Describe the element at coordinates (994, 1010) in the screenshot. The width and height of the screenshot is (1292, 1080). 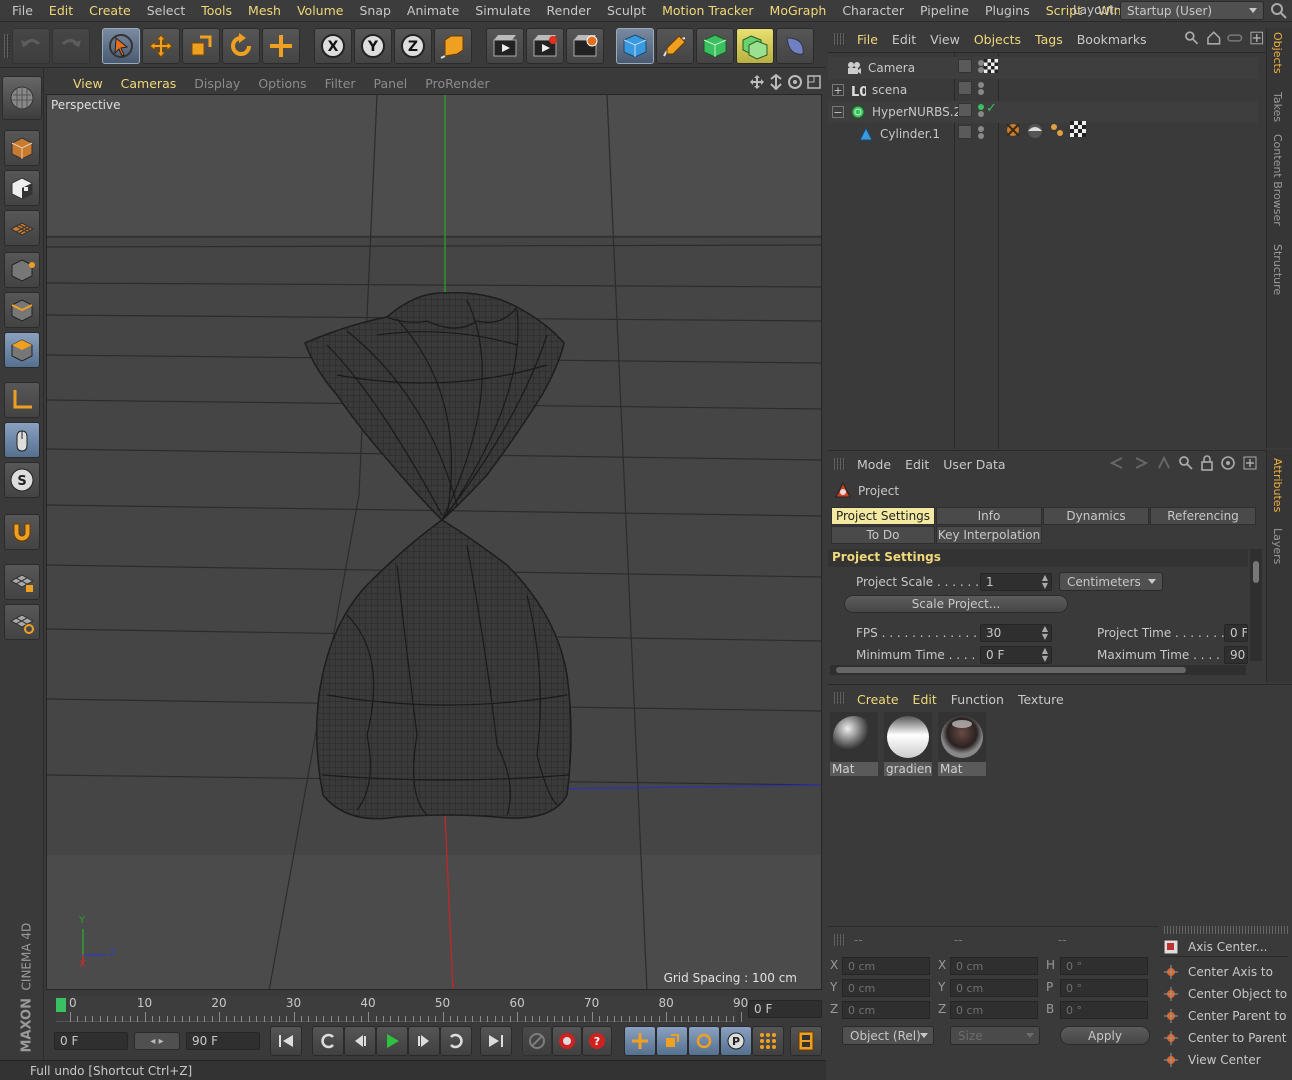
I see `size-z-field: 0 cm` at that location.